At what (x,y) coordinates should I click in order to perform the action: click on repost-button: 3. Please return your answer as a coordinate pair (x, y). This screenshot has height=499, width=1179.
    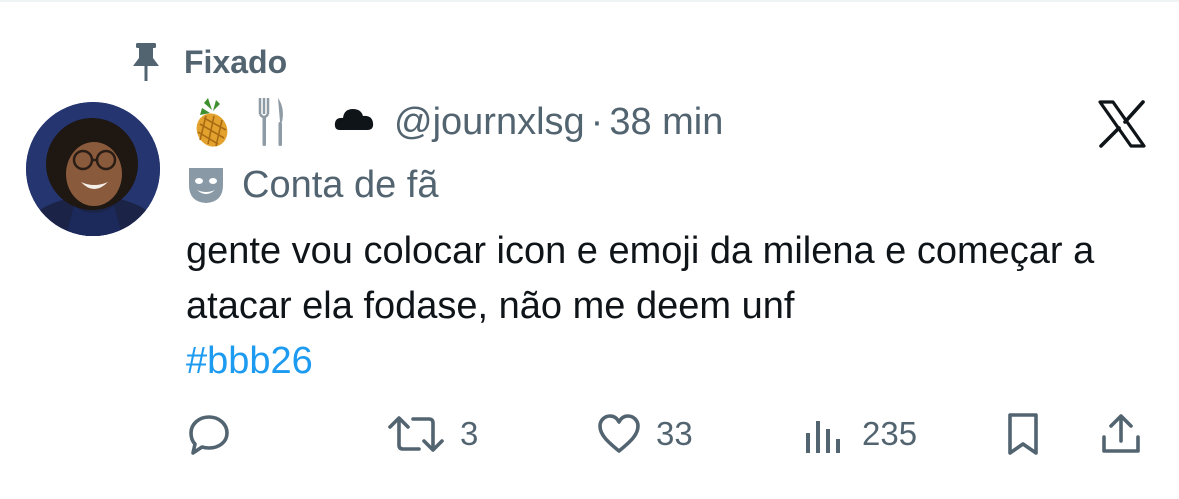
    Looking at the image, I should click on (432, 434).